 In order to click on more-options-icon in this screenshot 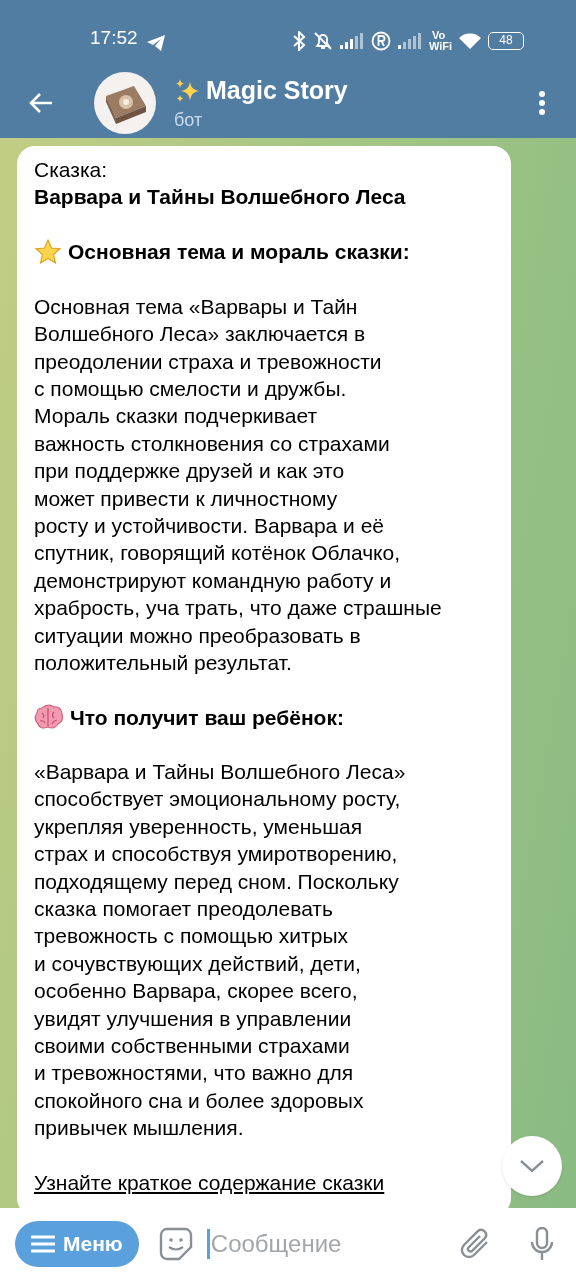, I will do `click(542, 103)`.